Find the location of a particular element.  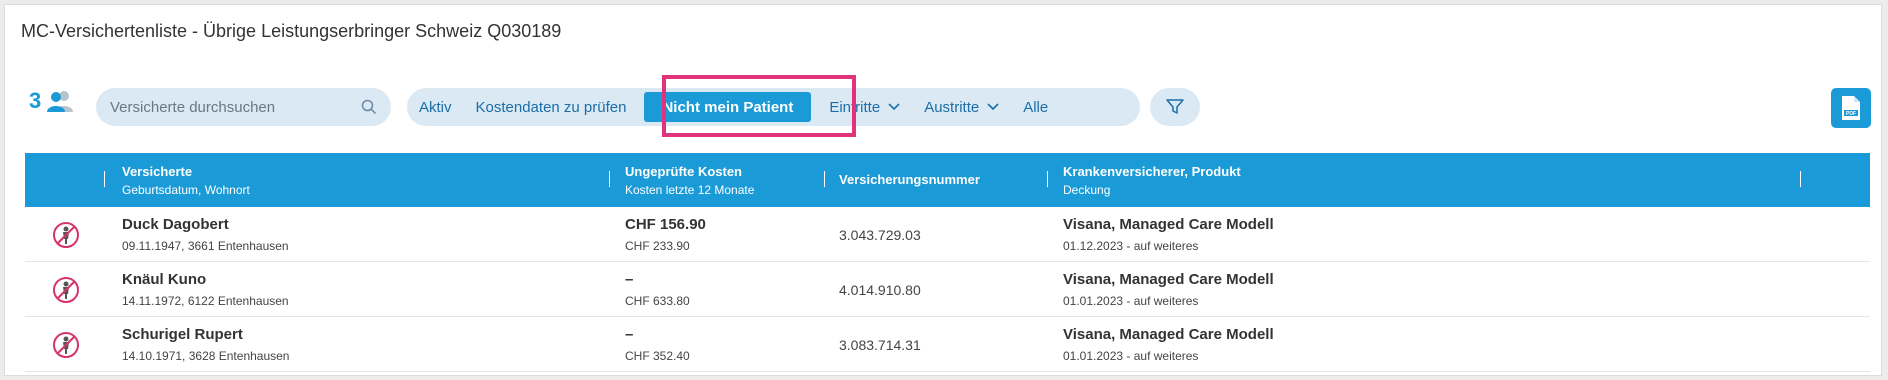

highlight-frame is located at coordinates (759, 106).